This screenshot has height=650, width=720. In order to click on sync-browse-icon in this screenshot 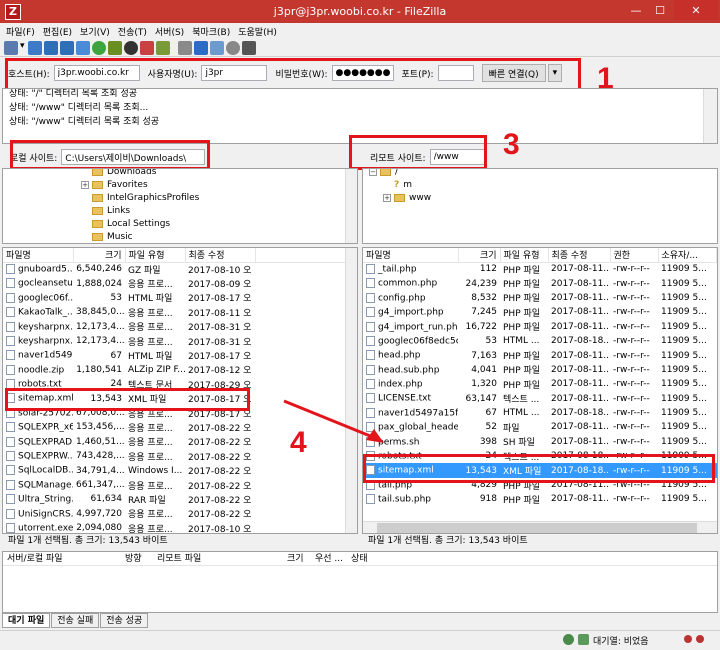, I will do `click(217, 47)`.